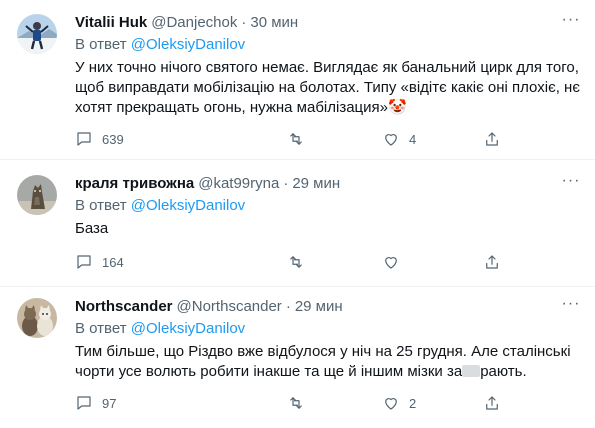 The height and width of the screenshot is (428, 595). Describe the element at coordinates (399, 403) in the screenshot. I see `like-button: 2` at that location.